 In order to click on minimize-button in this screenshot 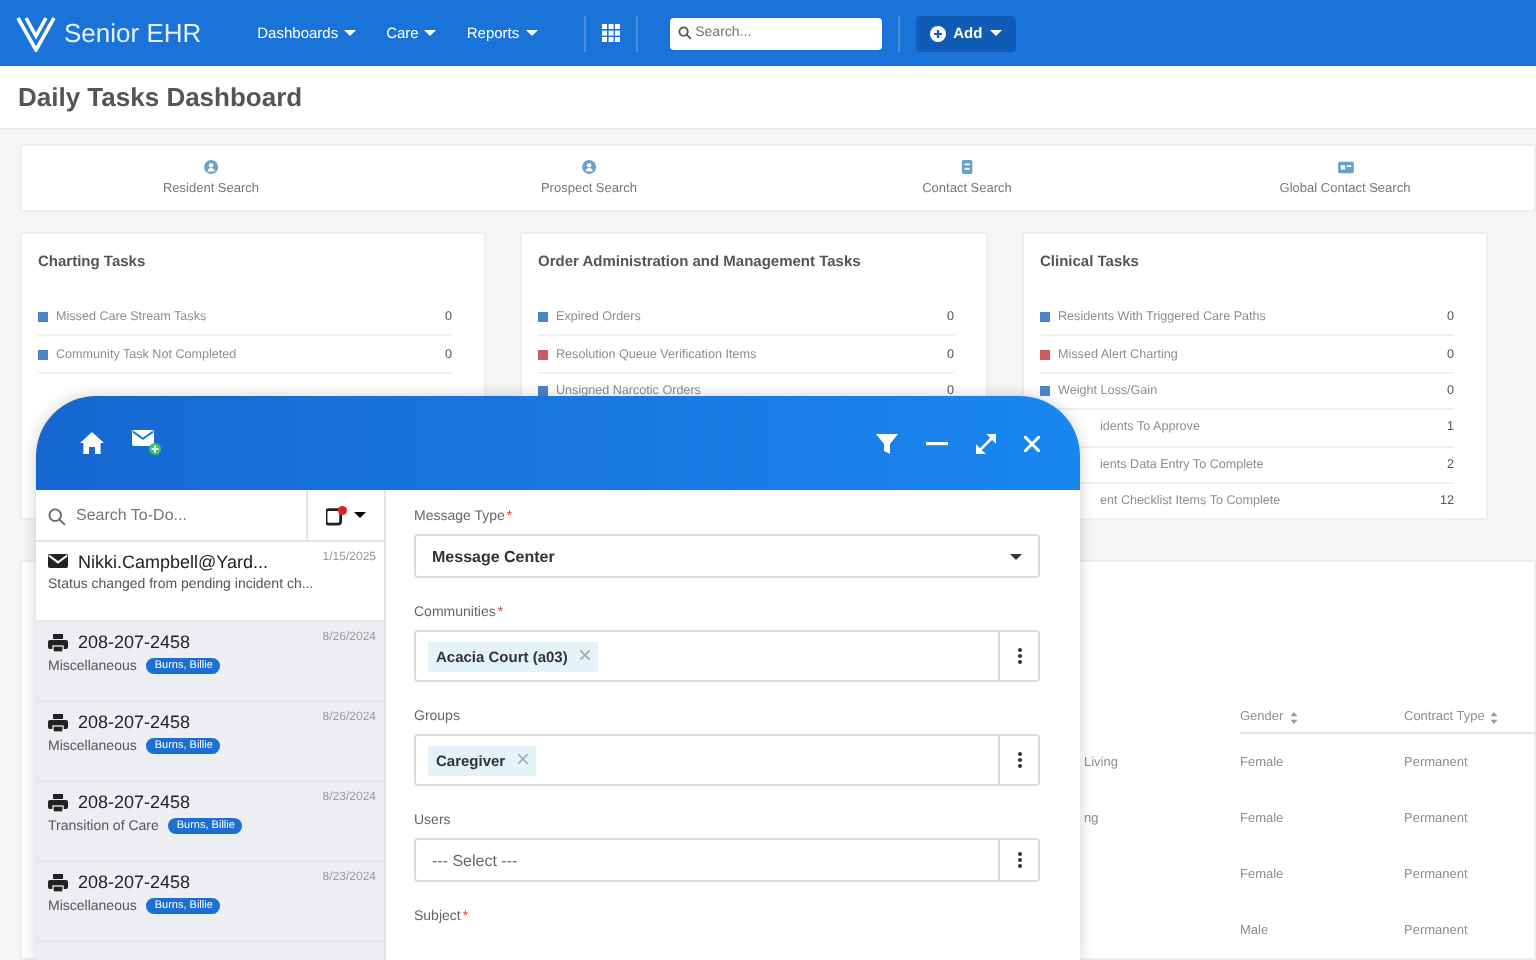, I will do `click(937, 443)`.